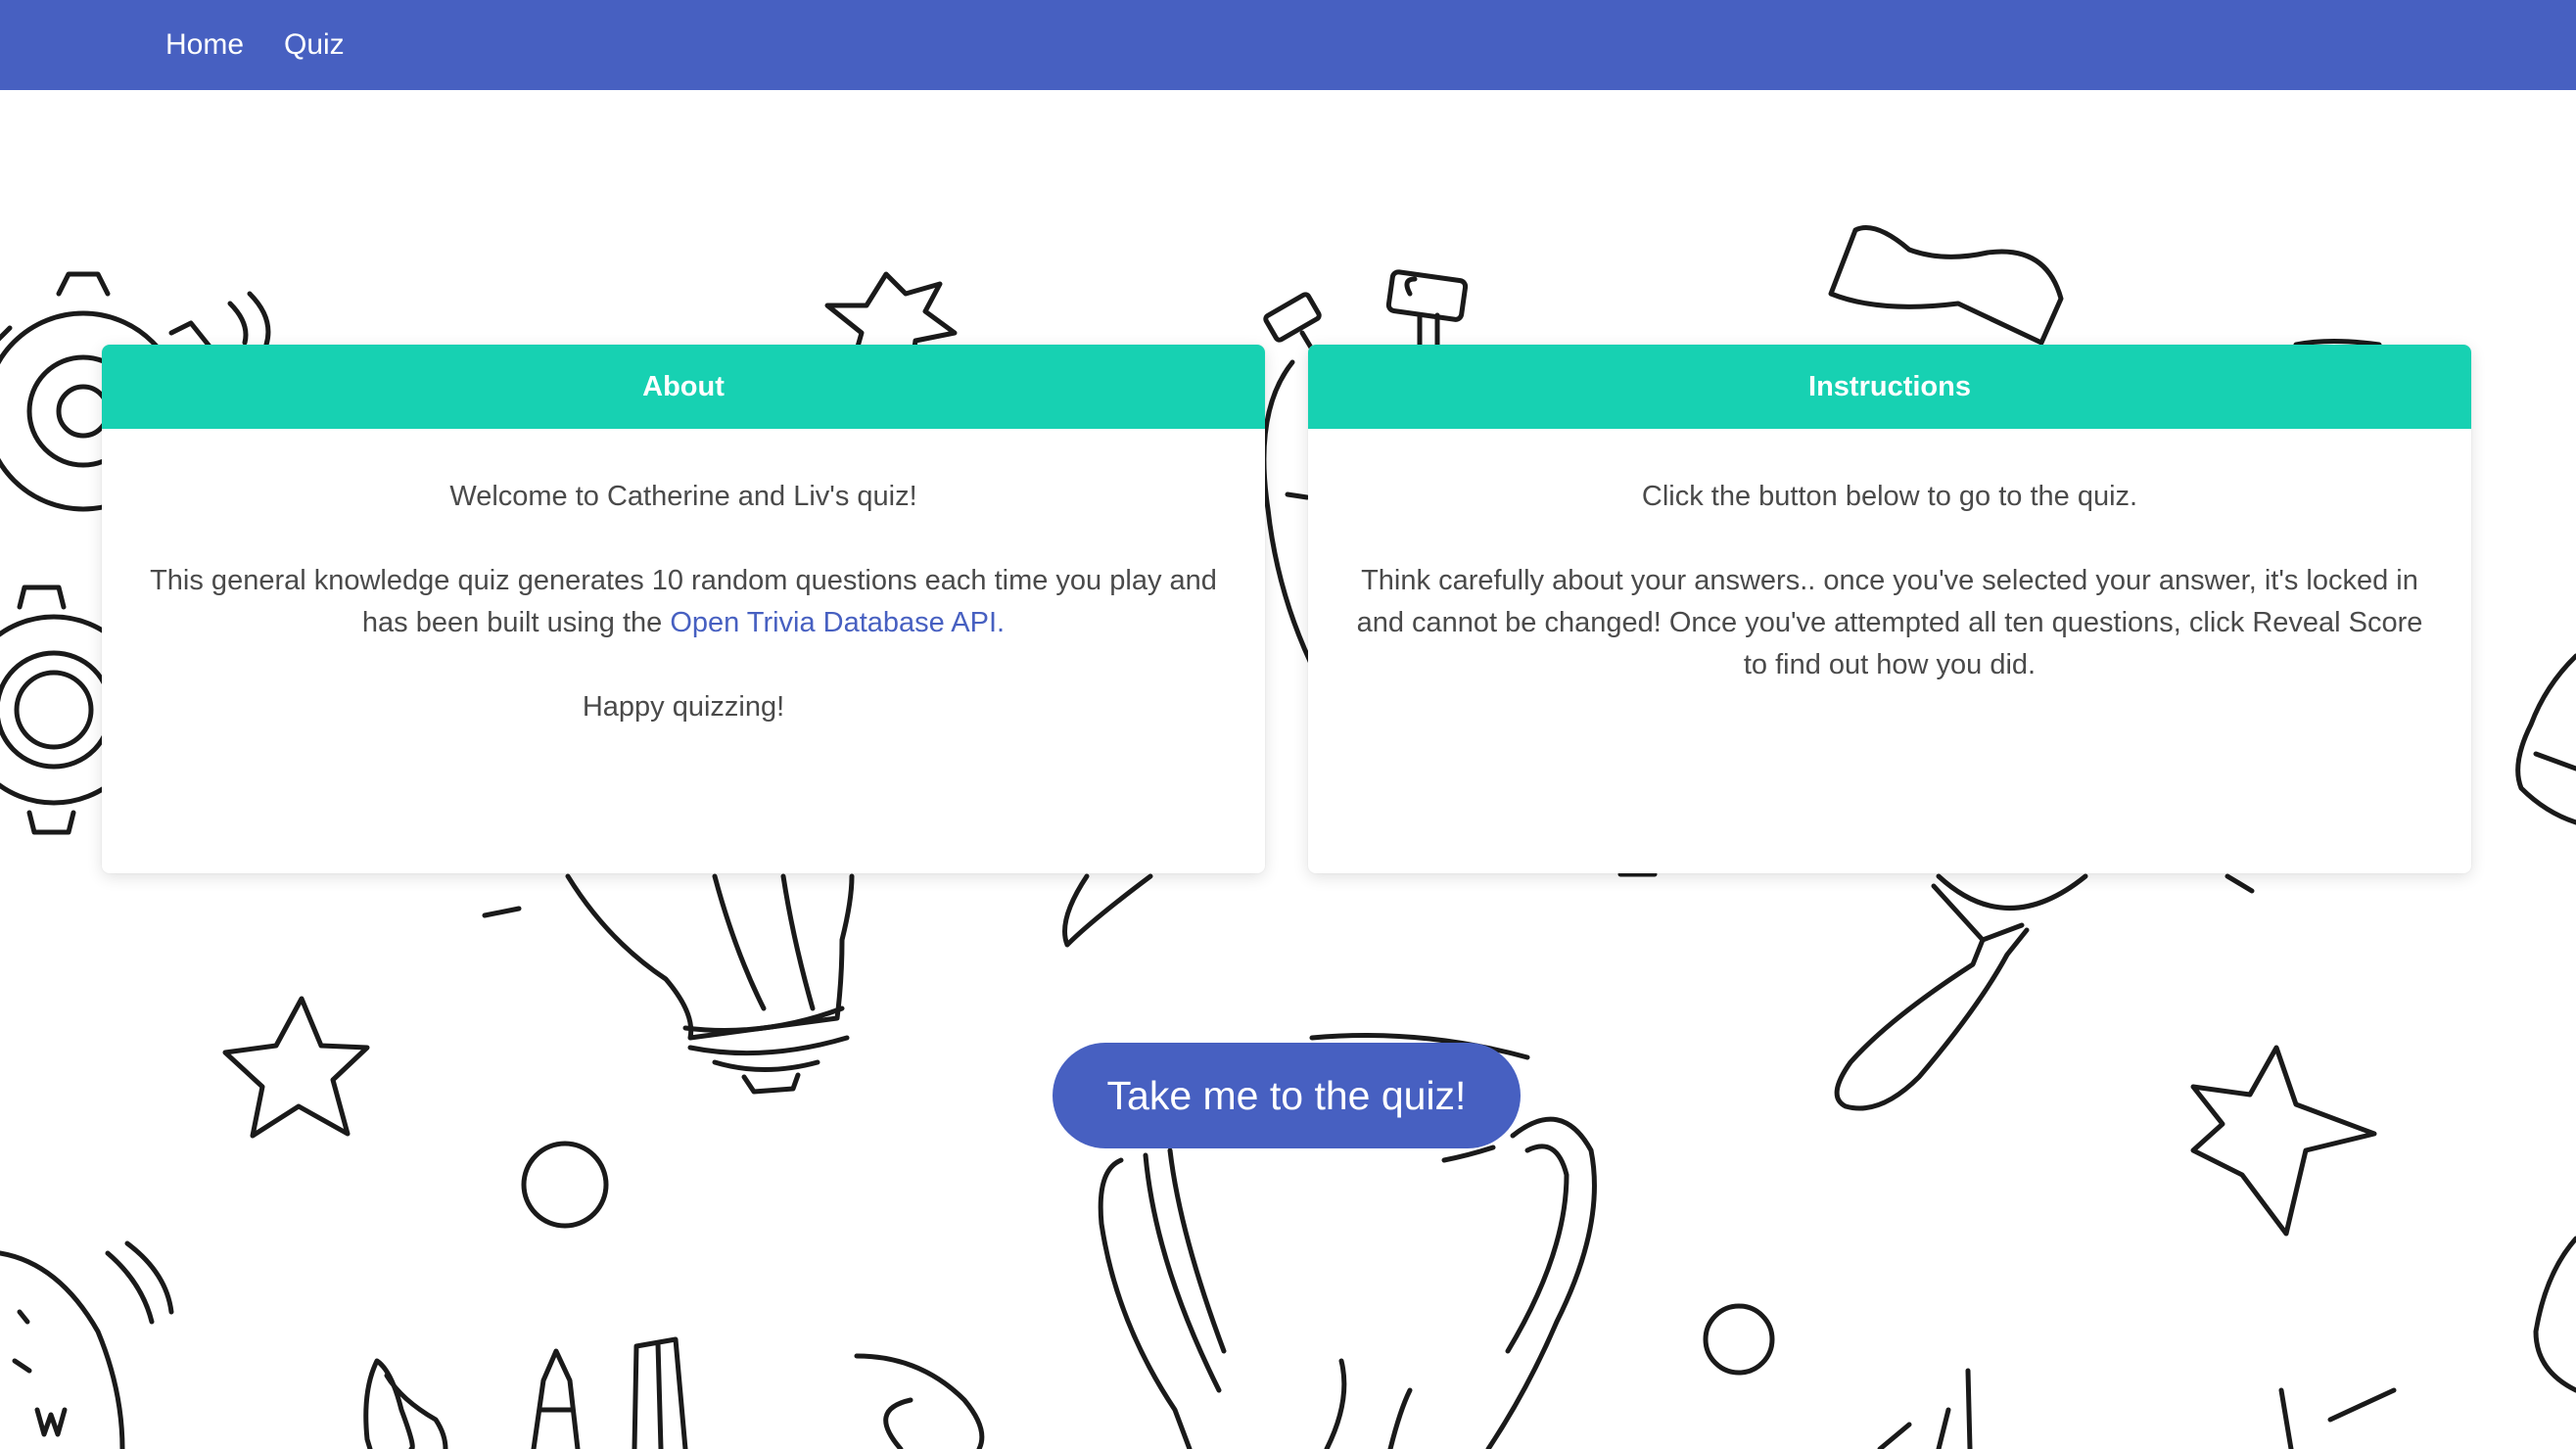 The height and width of the screenshot is (1449, 2576). I want to click on instructions-card-title: Instructions, so click(1889, 387).